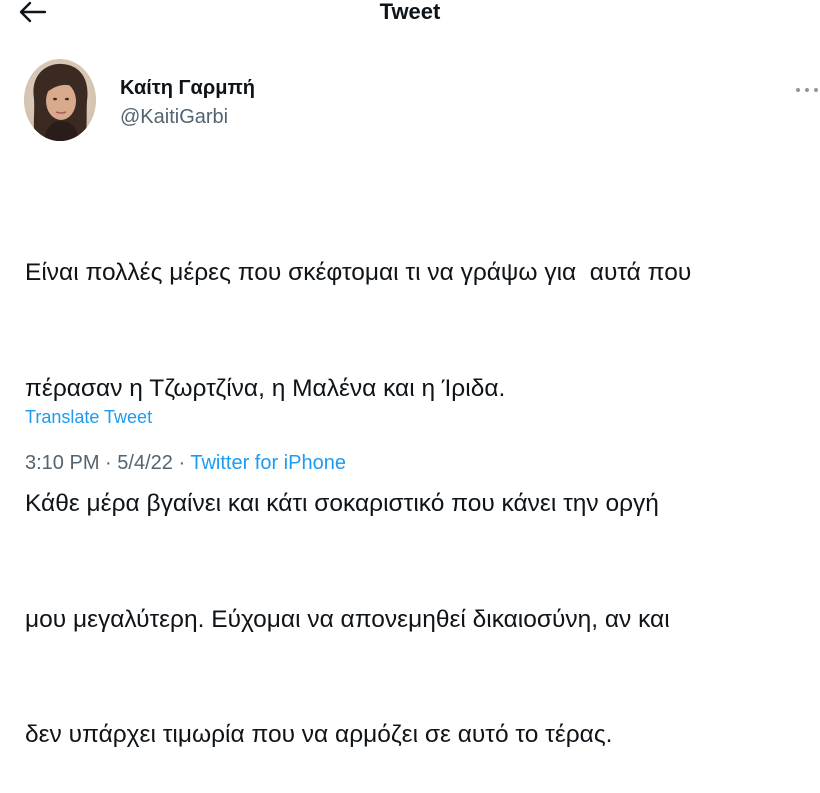 The width and height of the screenshot is (820, 793). I want to click on tweet-time: 3:10 PM, so click(62, 463).